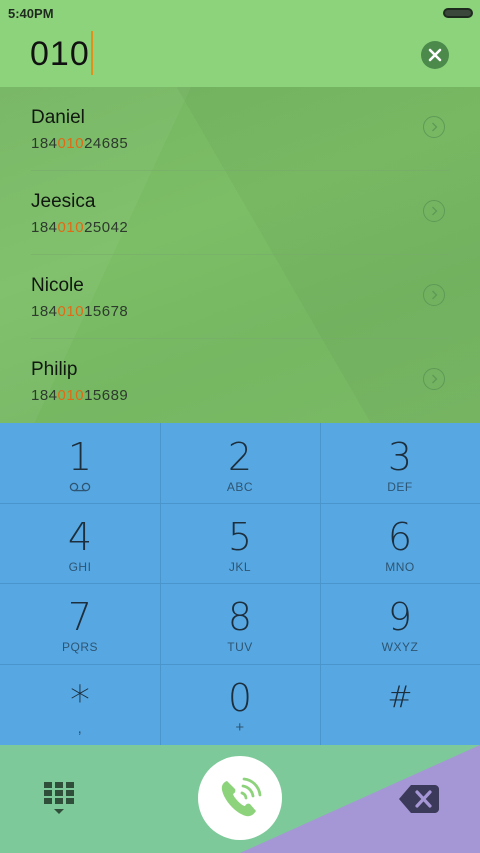  What do you see at coordinates (240, 56) in the screenshot?
I see `dial-header: 010` at bounding box center [240, 56].